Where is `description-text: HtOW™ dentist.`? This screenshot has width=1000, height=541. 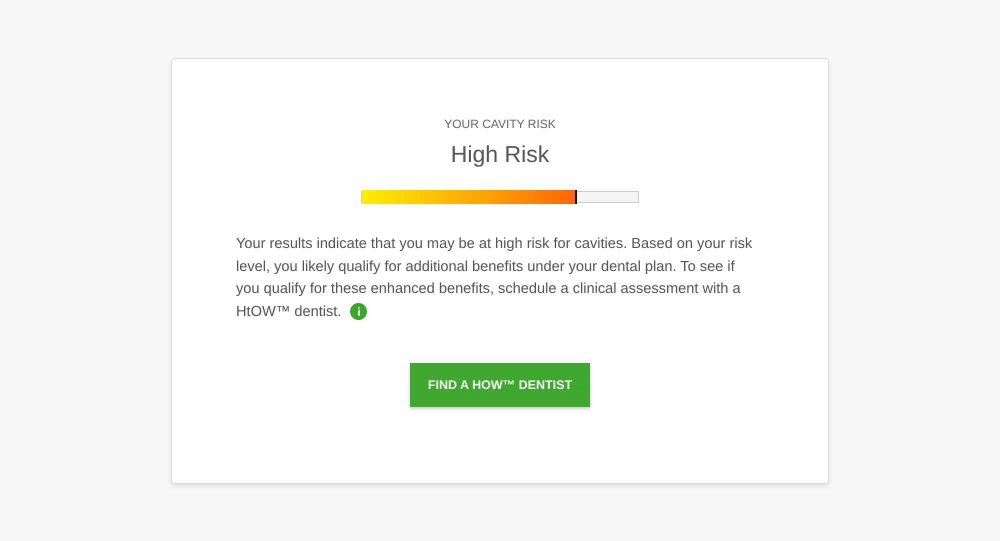
description-text: HtOW™ dentist. is located at coordinates (289, 312).